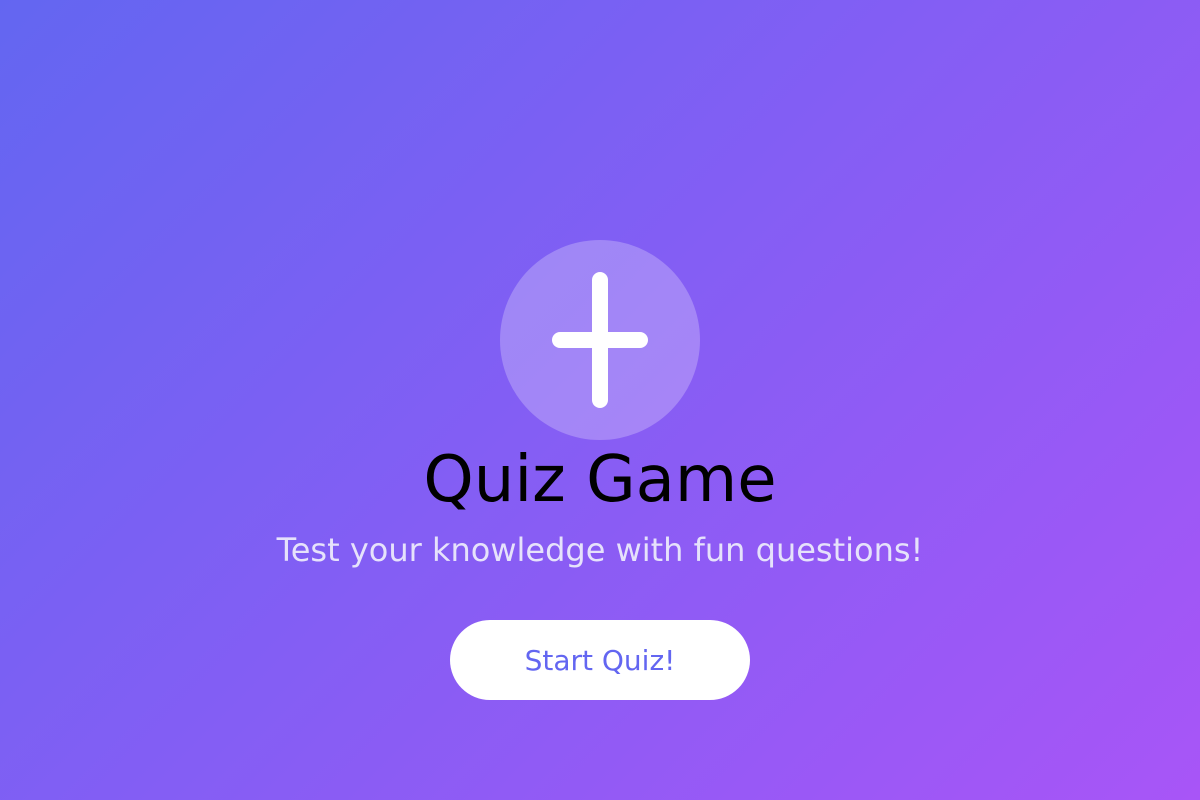 The height and width of the screenshot is (800, 1200). Describe the element at coordinates (600, 480) in the screenshot. I see `game-title: Quiz Game` at that location.